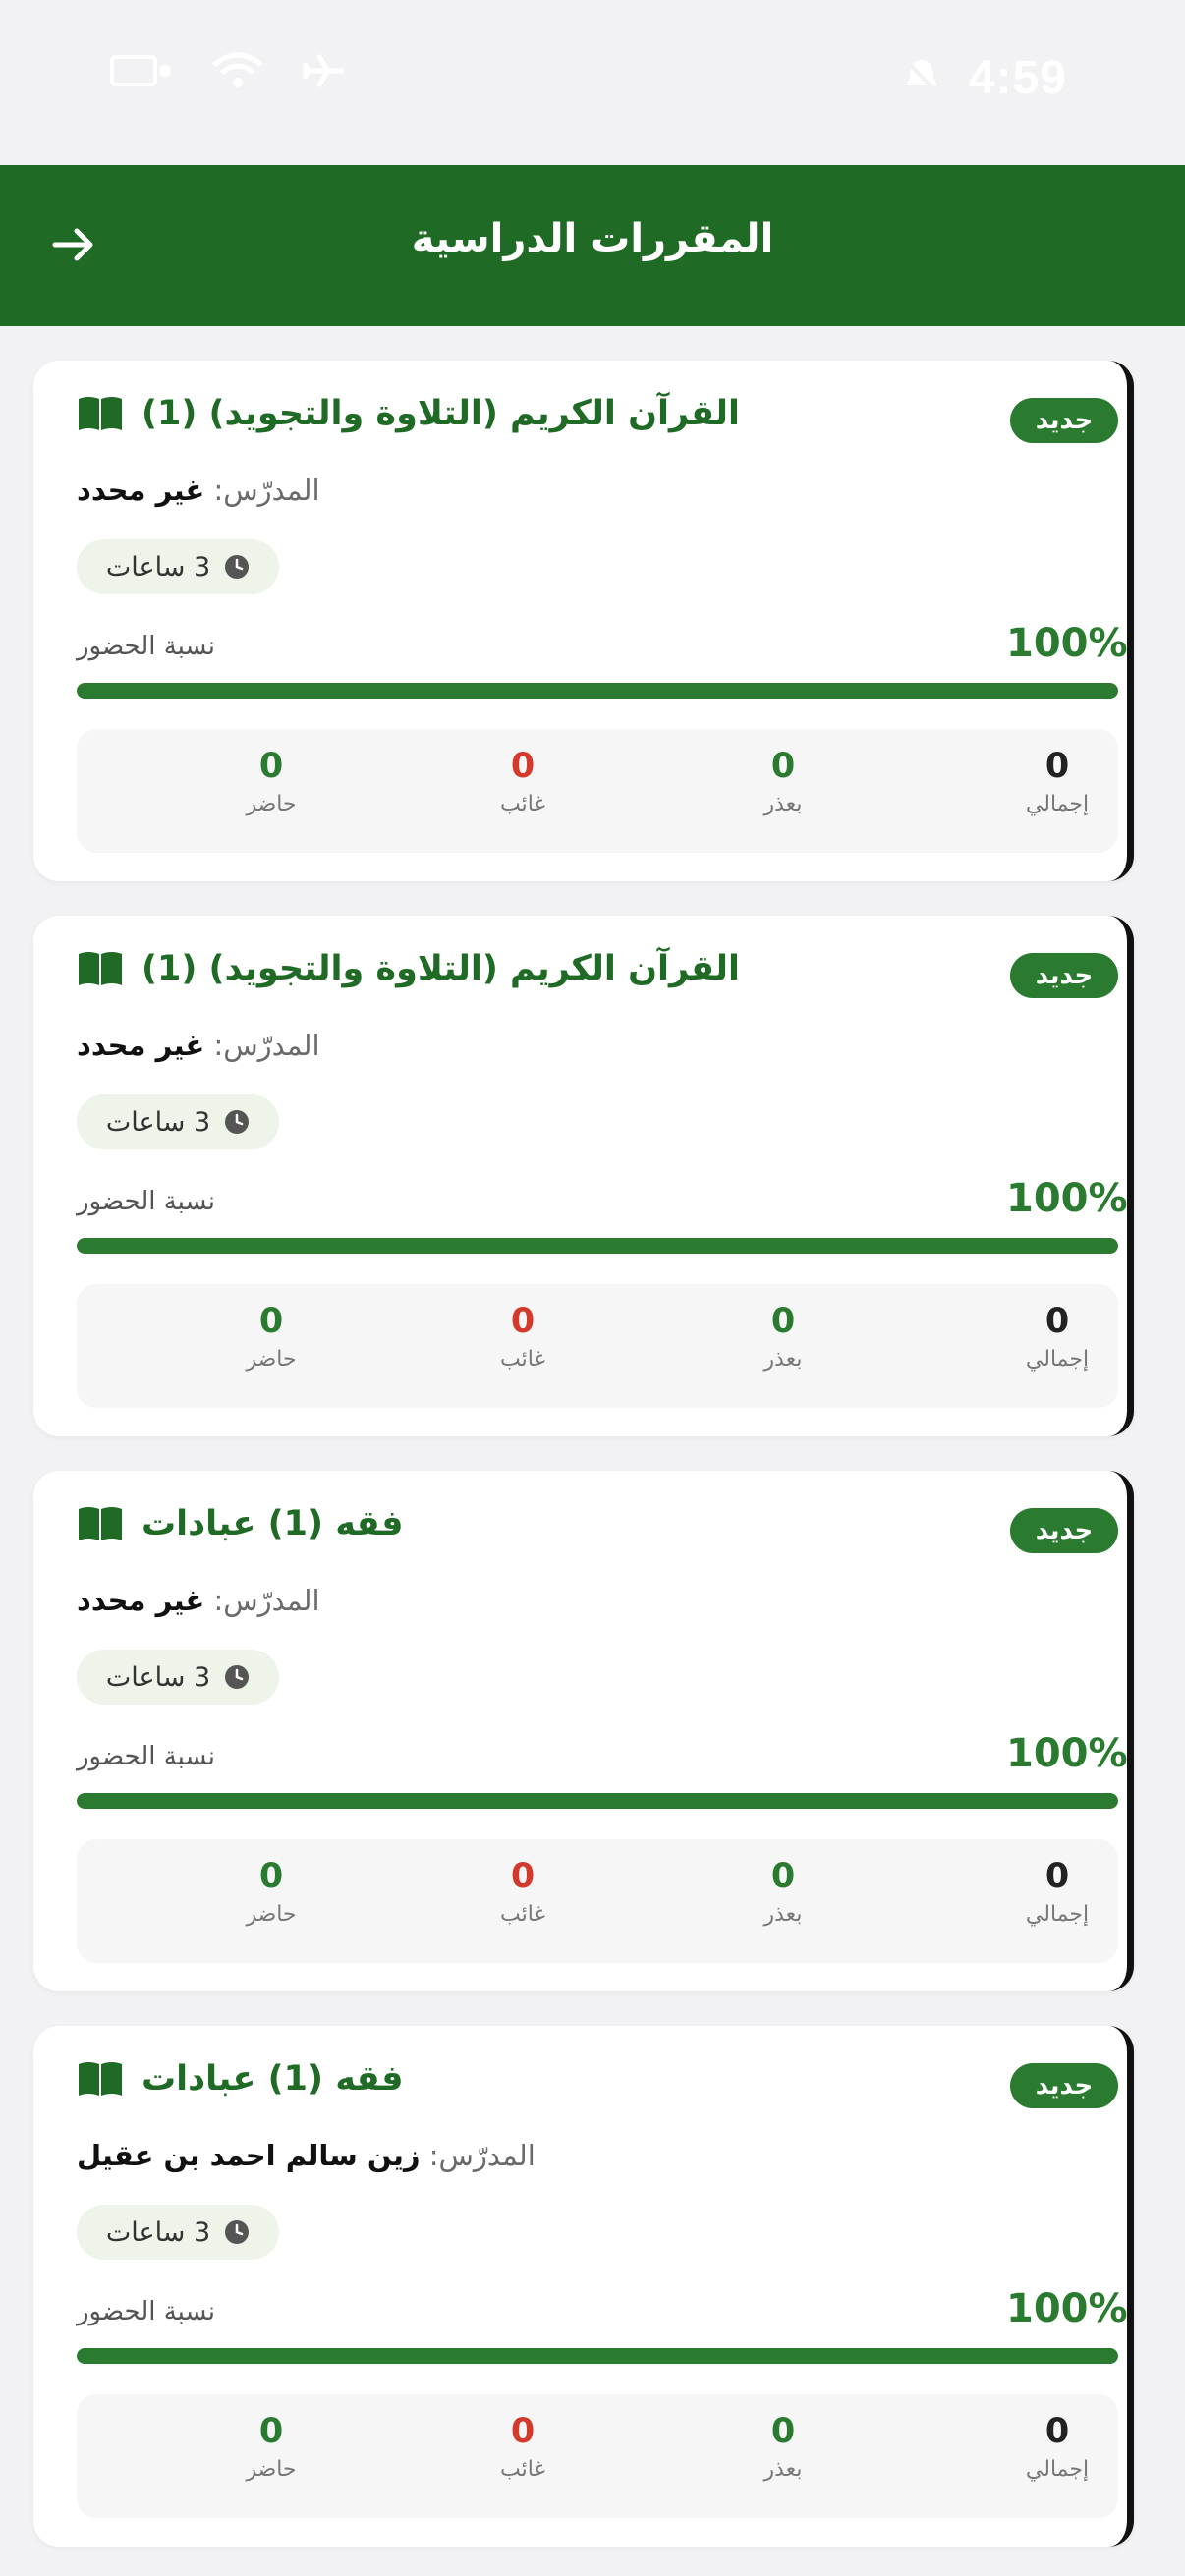 The width and height of the screenshot is (1185, 2576). What do you see at coordinates (592, 245) in the screenshot?
I see `app-header: المقررات الدراسية` at bounding box center [592, 245].